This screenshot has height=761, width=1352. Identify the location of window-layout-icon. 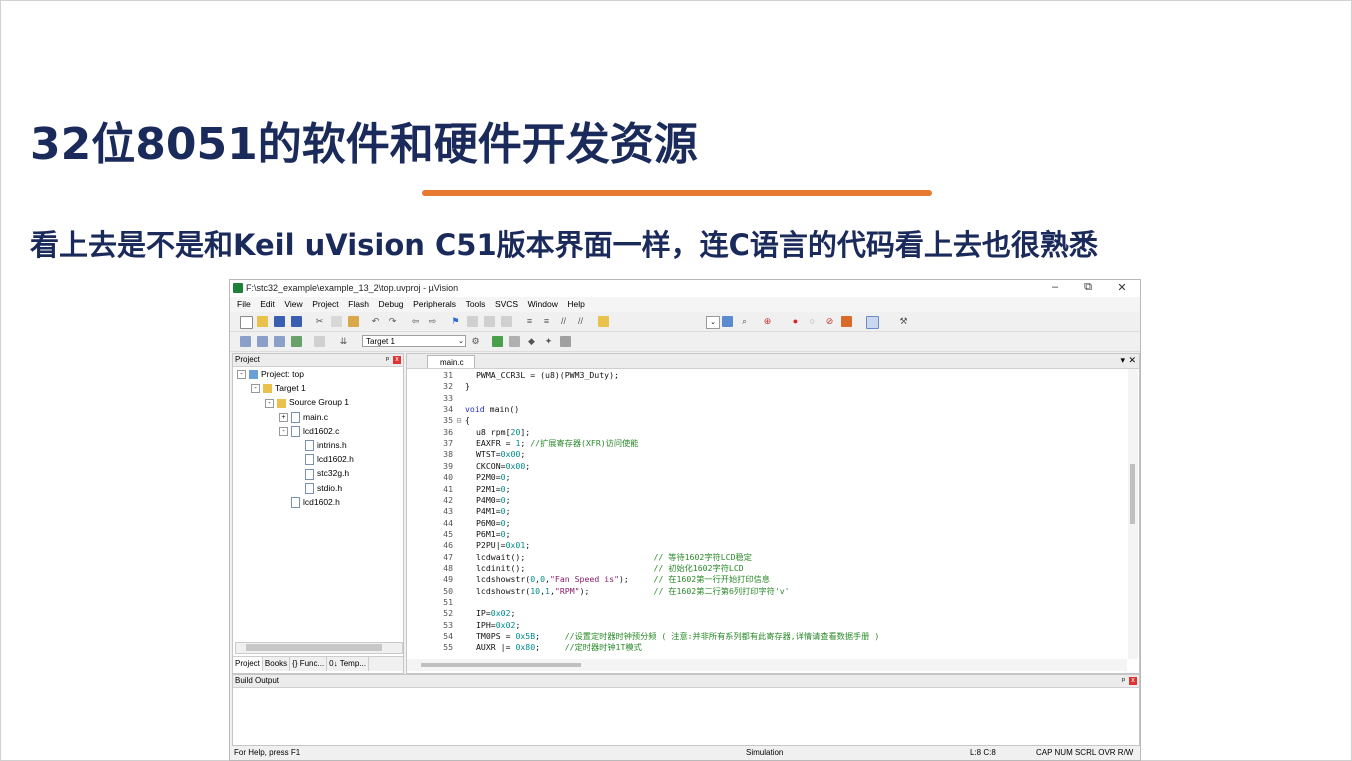
(872, 322).